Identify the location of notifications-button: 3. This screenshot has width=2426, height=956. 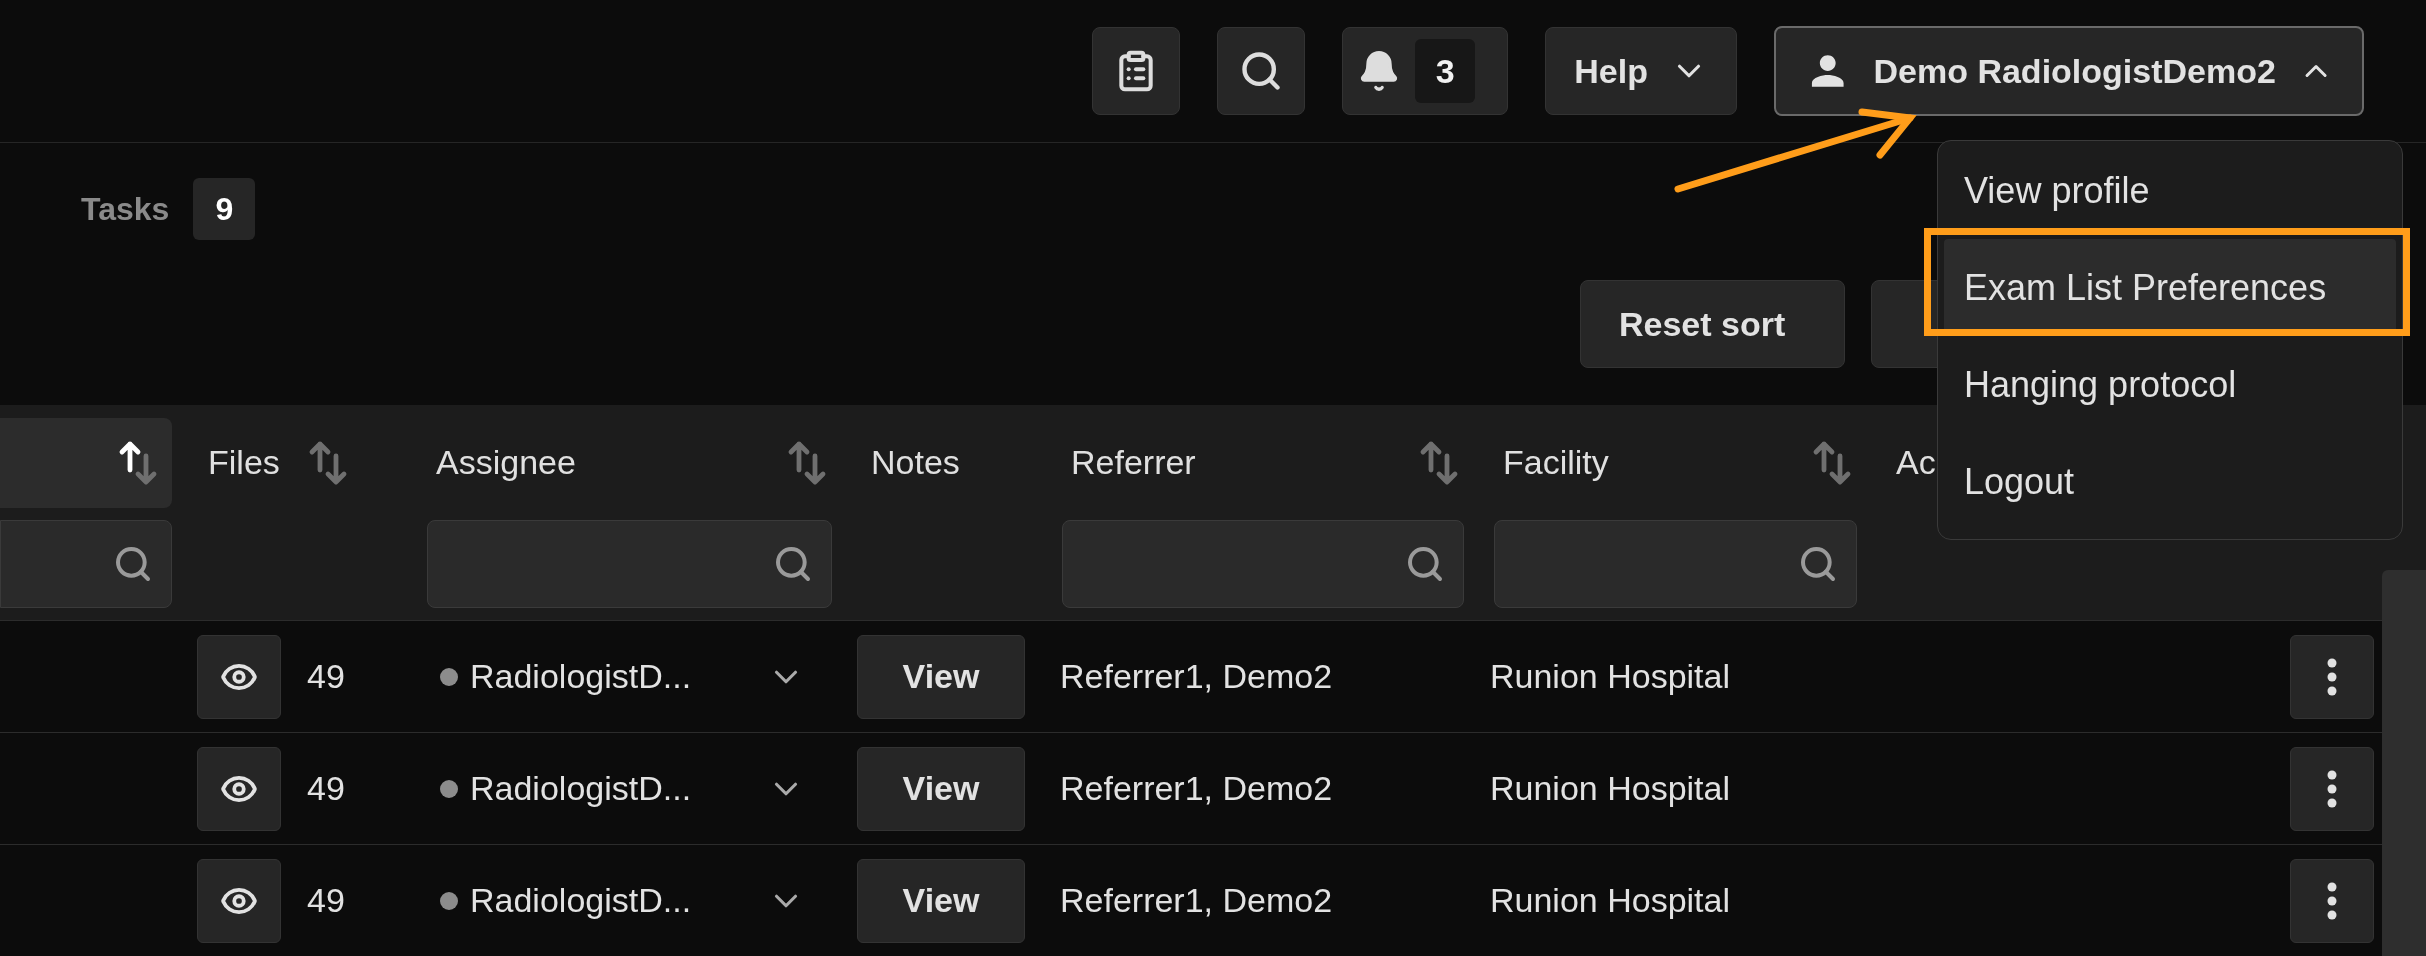
(1425, 71).